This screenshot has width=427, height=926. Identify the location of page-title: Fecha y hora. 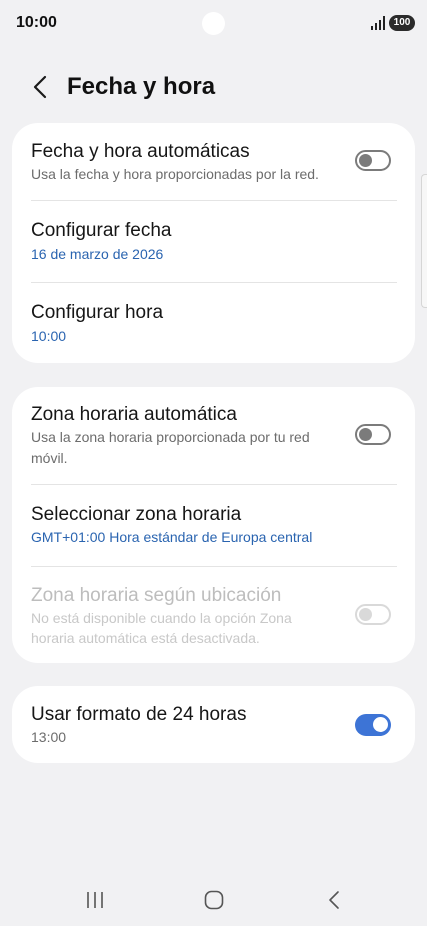
(141, 86).